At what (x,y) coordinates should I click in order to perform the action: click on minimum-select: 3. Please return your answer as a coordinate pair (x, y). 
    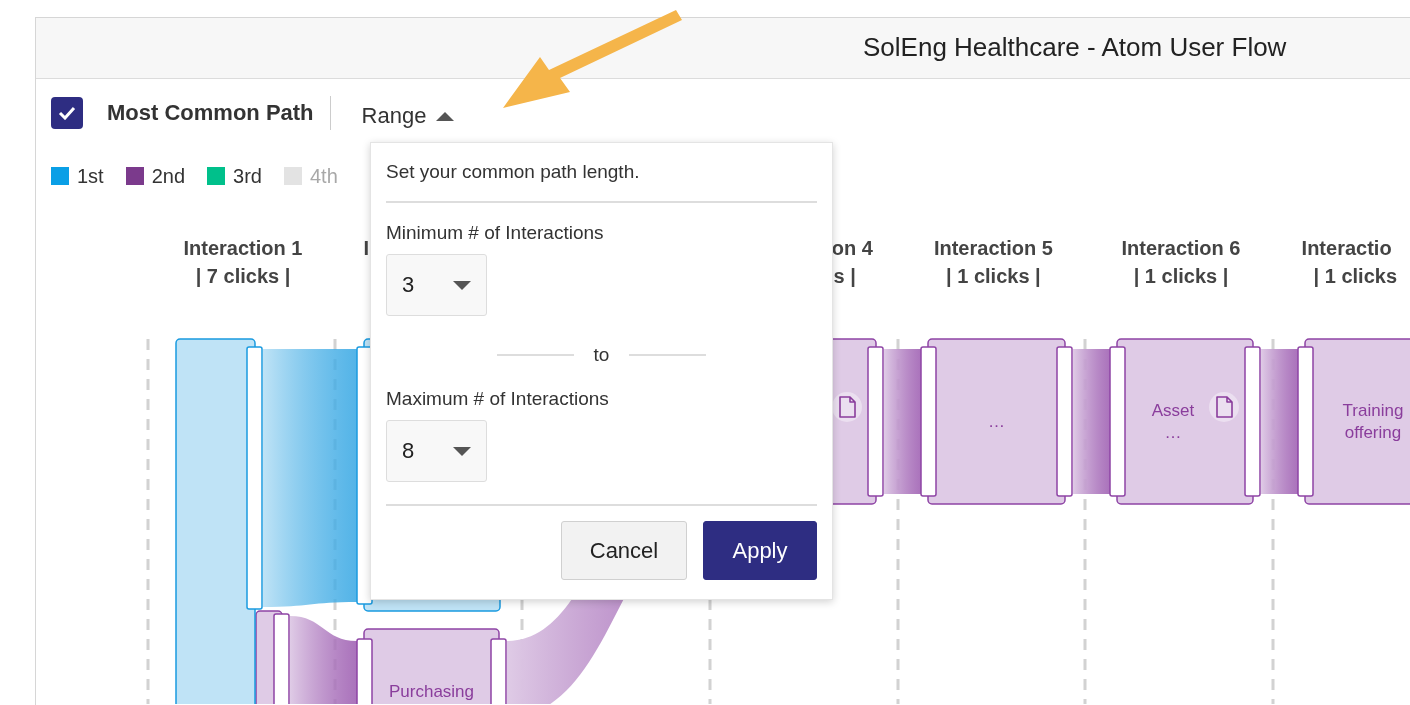
    Looking at the image, I should click on (436, 285).